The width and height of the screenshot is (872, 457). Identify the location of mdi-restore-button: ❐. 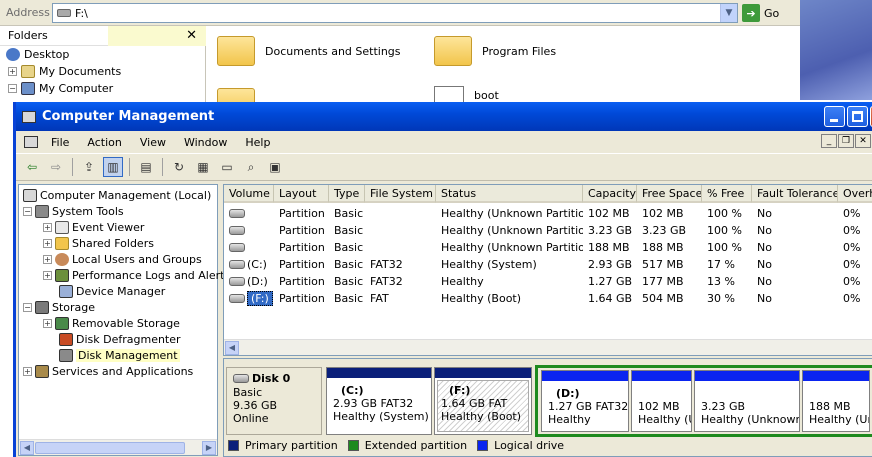
(846, 141).